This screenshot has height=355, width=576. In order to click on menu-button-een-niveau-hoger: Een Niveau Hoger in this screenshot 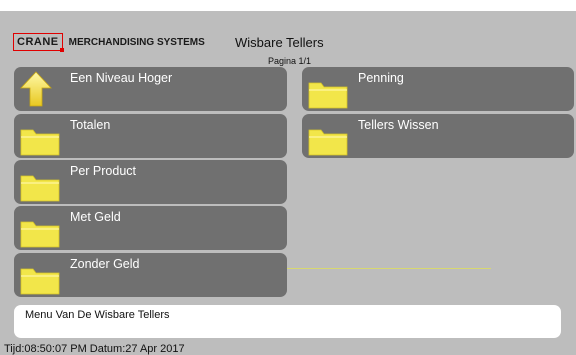, I will do `click(150, 89)`.